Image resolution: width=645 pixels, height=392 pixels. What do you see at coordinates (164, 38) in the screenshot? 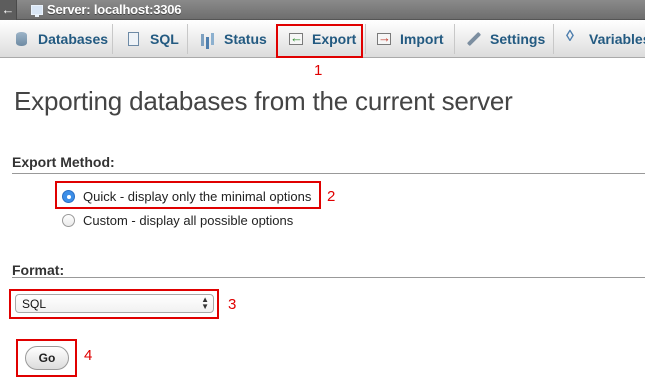
I see `tab-sql-label: SQL` at bounding box center [164, 38].